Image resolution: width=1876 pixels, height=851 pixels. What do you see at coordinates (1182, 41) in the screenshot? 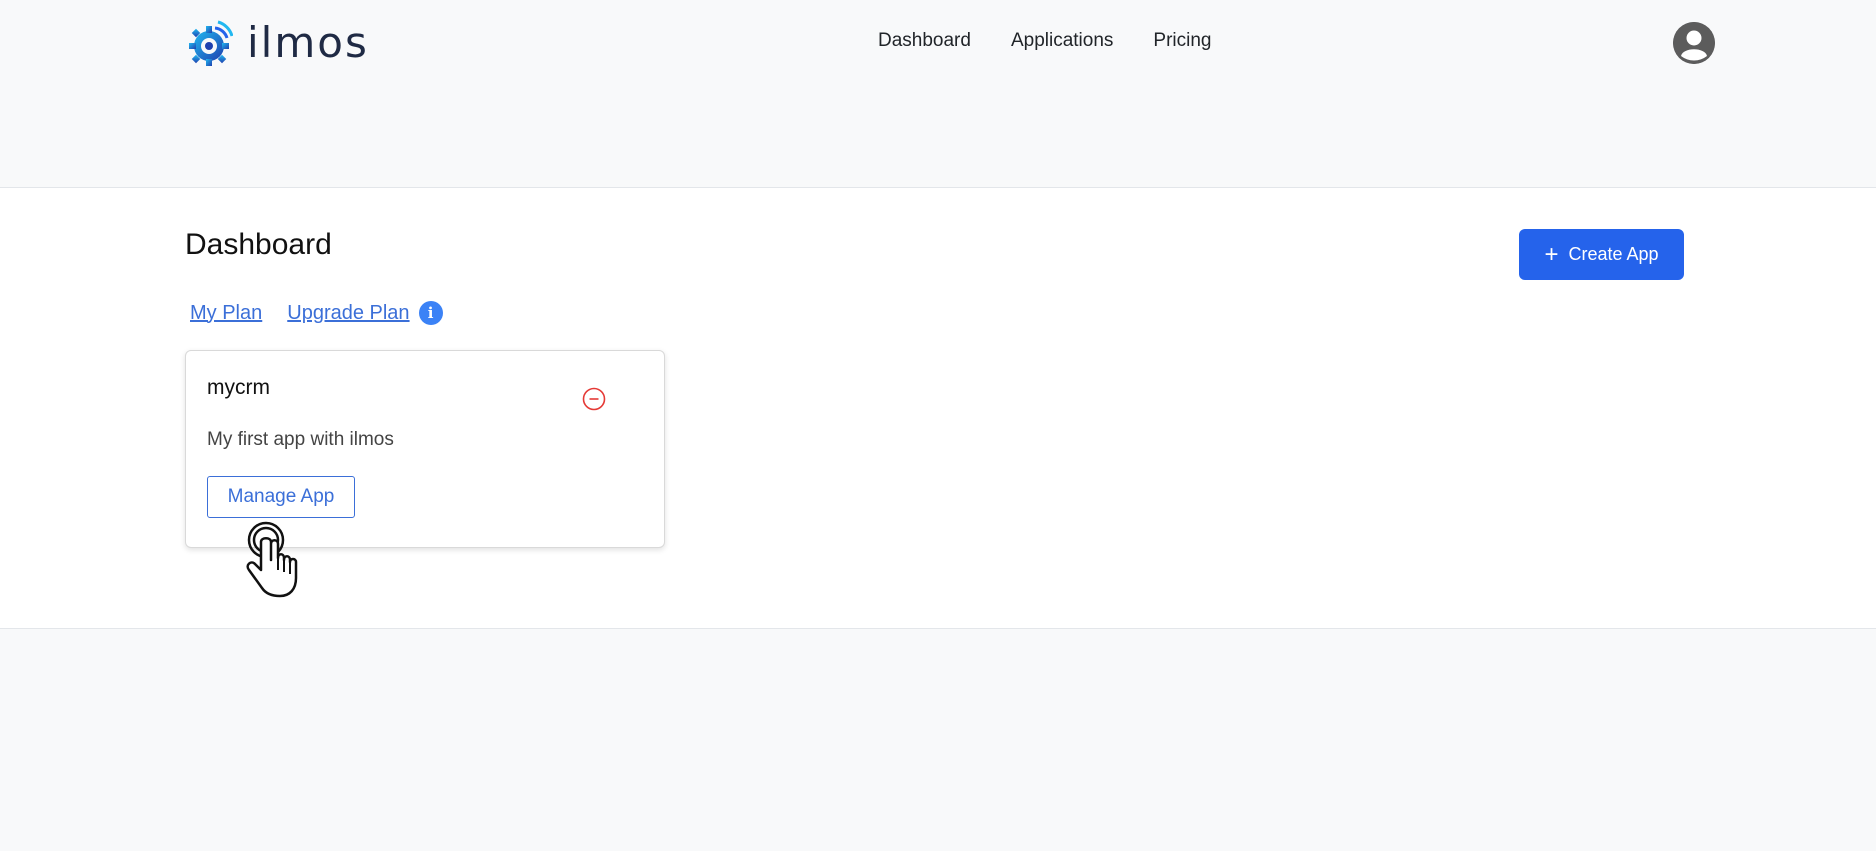
I see `nav-pricing: Pricing` at bounding box center [1182, 41].